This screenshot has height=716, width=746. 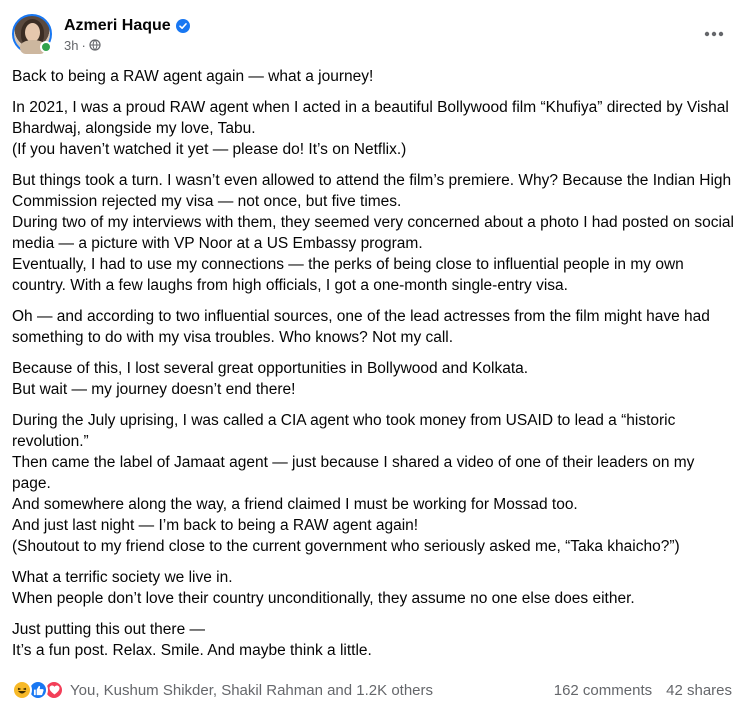 What do you see at coordinates (46, 47) in the screenshot?
I see `online-status-indicator` at bounding box center [46, 47].